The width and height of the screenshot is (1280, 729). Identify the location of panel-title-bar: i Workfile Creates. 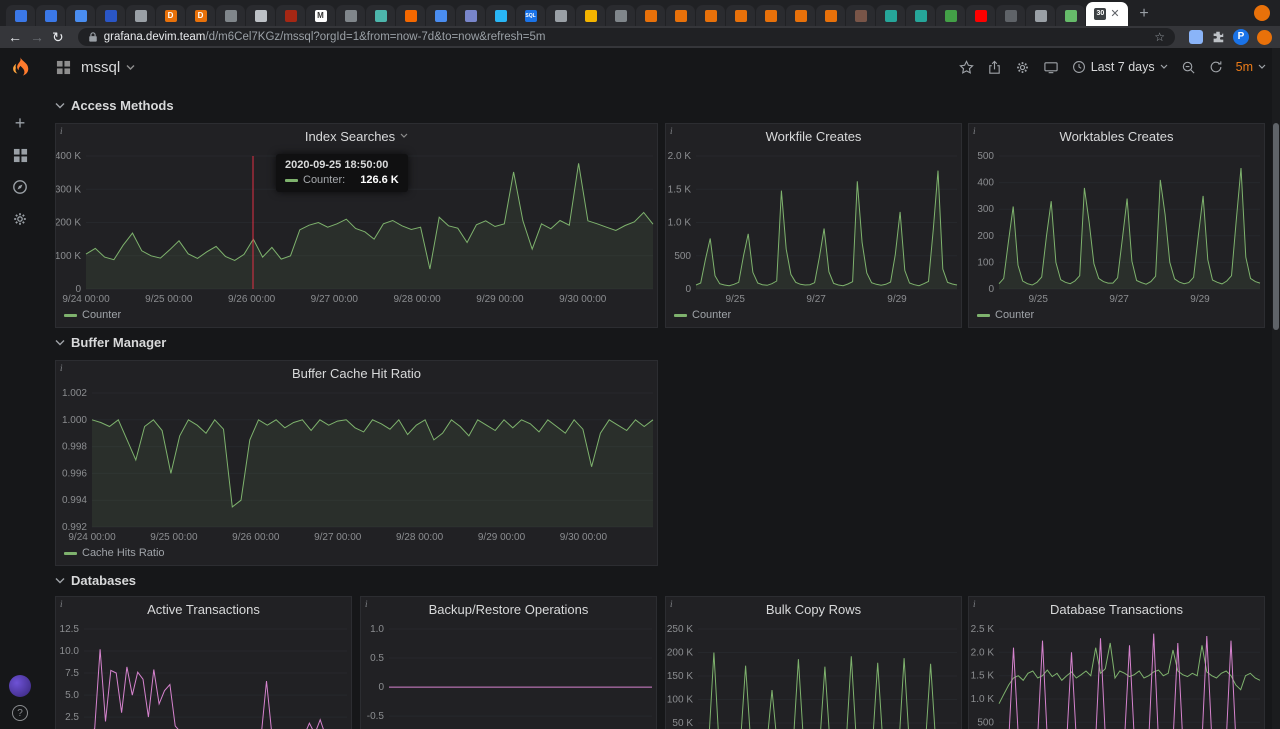
(813, 136).